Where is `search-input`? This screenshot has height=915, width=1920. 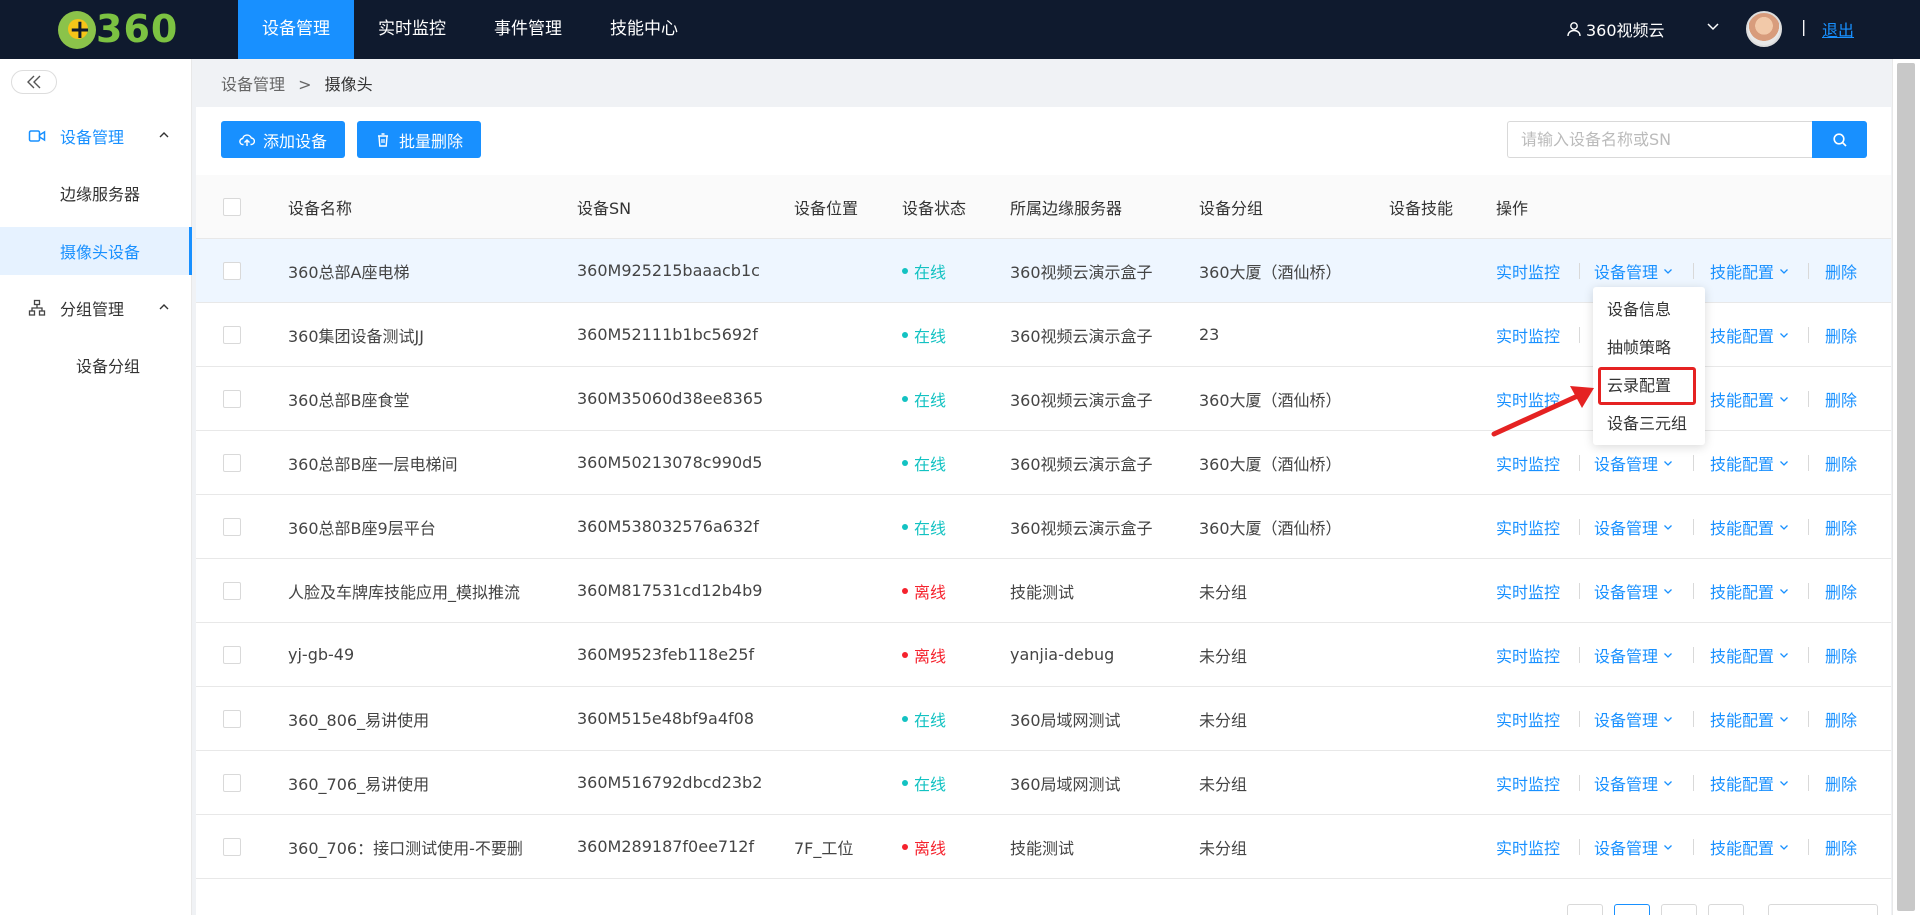 search-input is located at coordinates (1660, 139).